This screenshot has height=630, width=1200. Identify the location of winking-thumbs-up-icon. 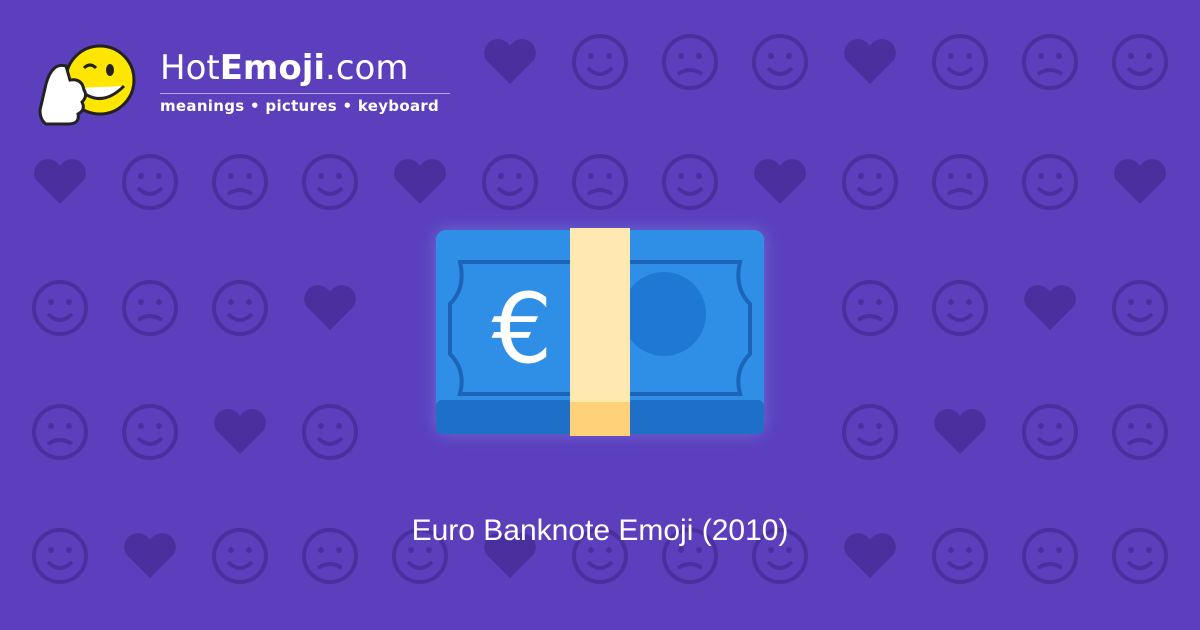
(87, 85).